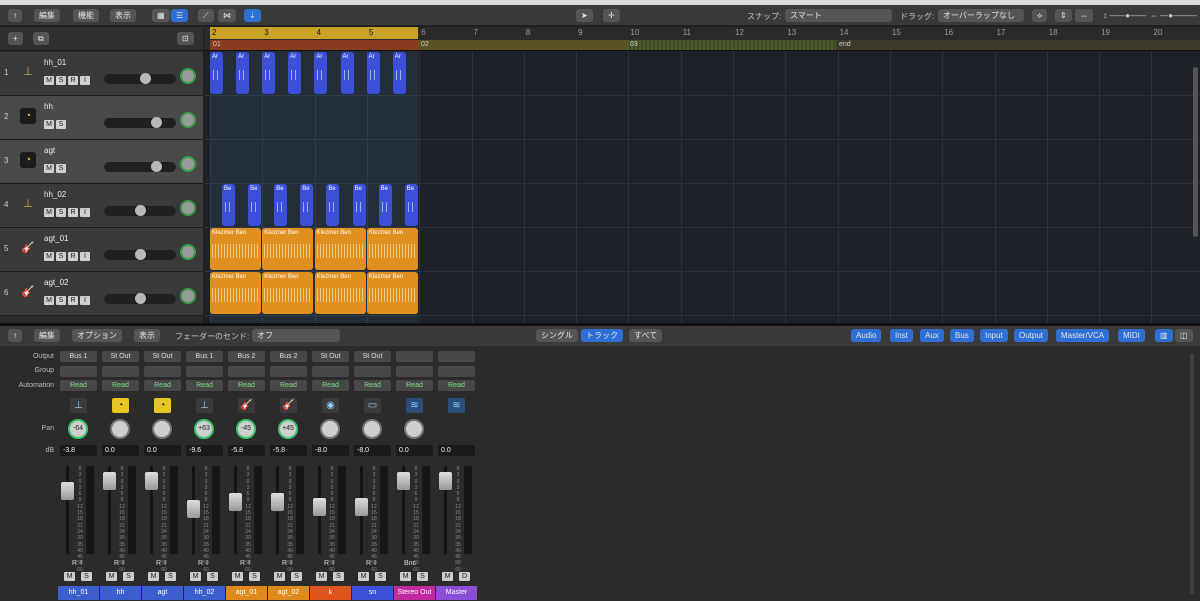 The height and width of the screenshot is (601, 1200). I want to click on output-slot, so click(456, 356).